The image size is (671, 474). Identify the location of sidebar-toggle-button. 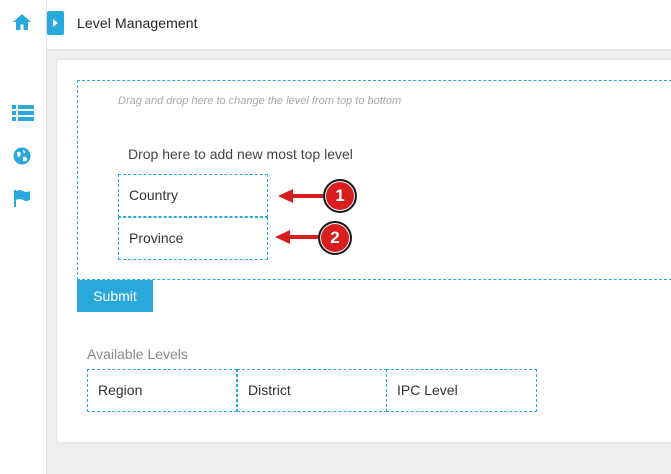
(55, 23).